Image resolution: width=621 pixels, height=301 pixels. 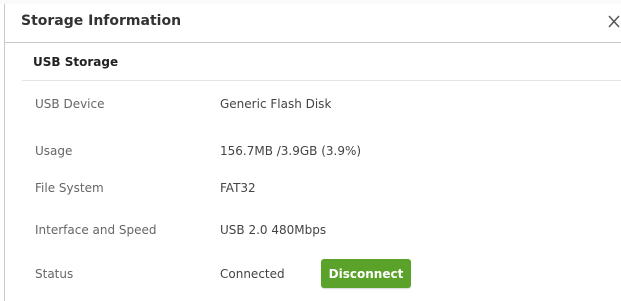 I want to click on row-usage: Usage 156.7MB /3.9GB (3.9%), so click(x=310, y=151).